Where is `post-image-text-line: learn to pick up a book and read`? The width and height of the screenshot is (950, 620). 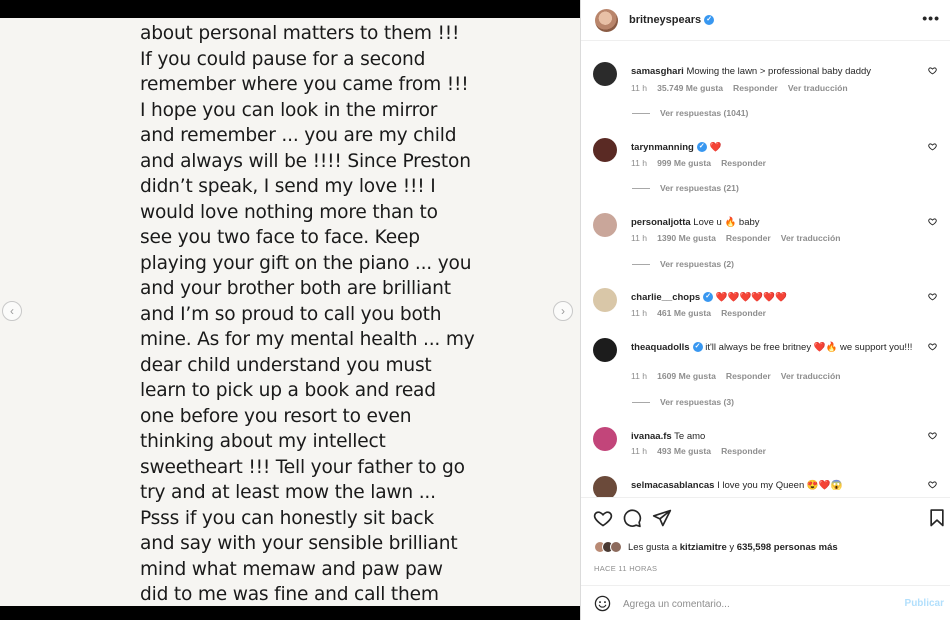 post-image-text-line: learn to pick up a book and read is located at coordinates (288, 390).